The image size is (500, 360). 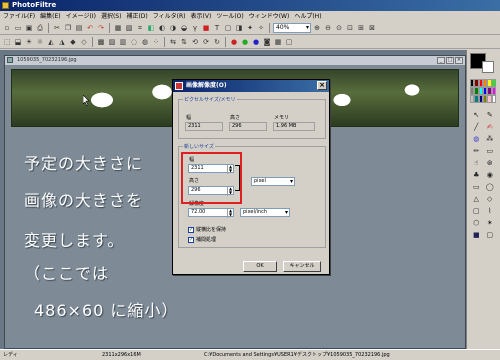 What do you see at coordinates (156, 42) in the screenshot?
I see `noise-icon: ⁘` at bounding box center [156, 42].